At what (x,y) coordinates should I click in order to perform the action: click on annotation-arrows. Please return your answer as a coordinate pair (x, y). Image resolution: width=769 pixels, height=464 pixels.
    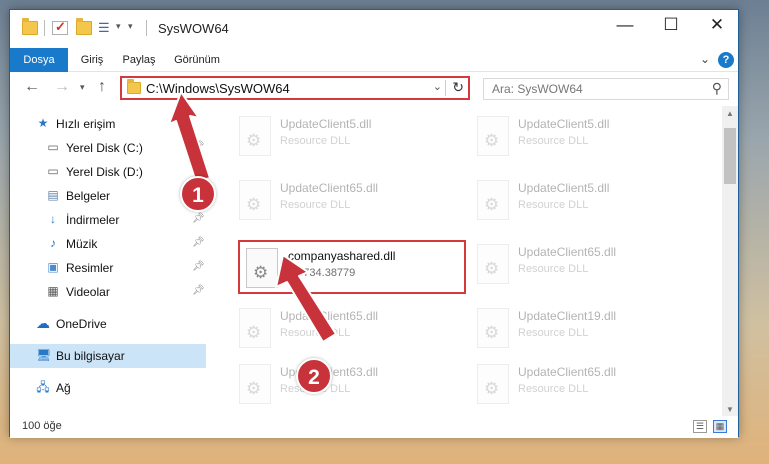
    Looking at the image, I should click on (252, 217).